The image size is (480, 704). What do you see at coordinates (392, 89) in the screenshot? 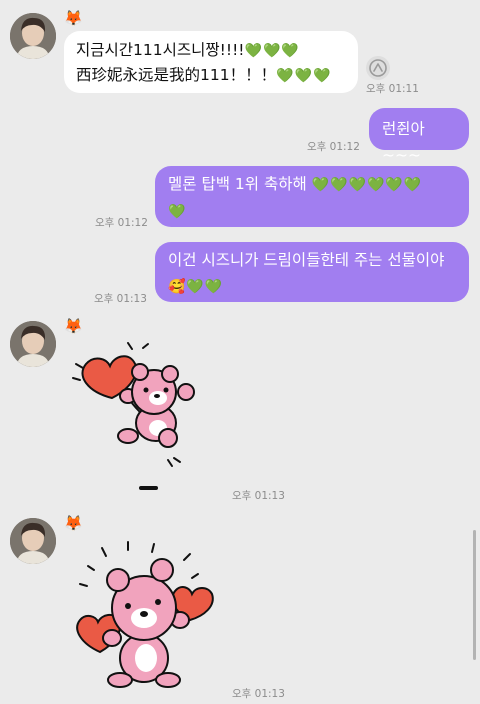
I see `timestamp: 오후 01:11` at bounding box center [392, 89].